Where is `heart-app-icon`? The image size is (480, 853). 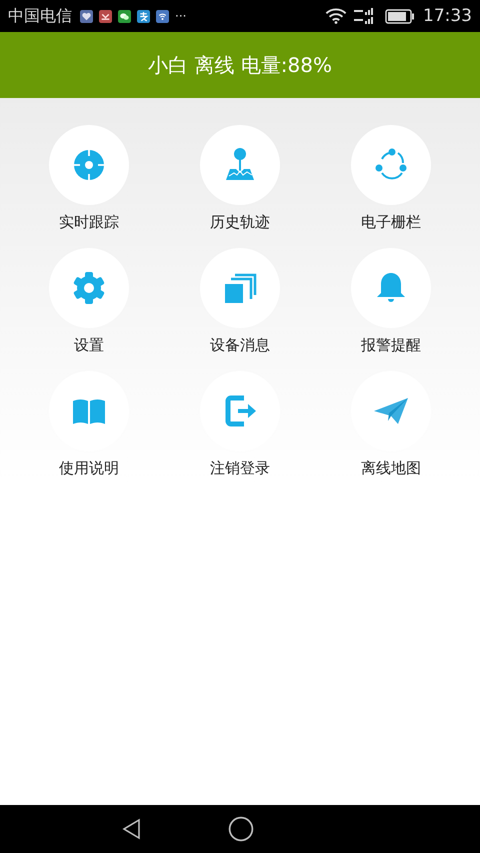
heart-app-icon is located at coordinates (86, 16).